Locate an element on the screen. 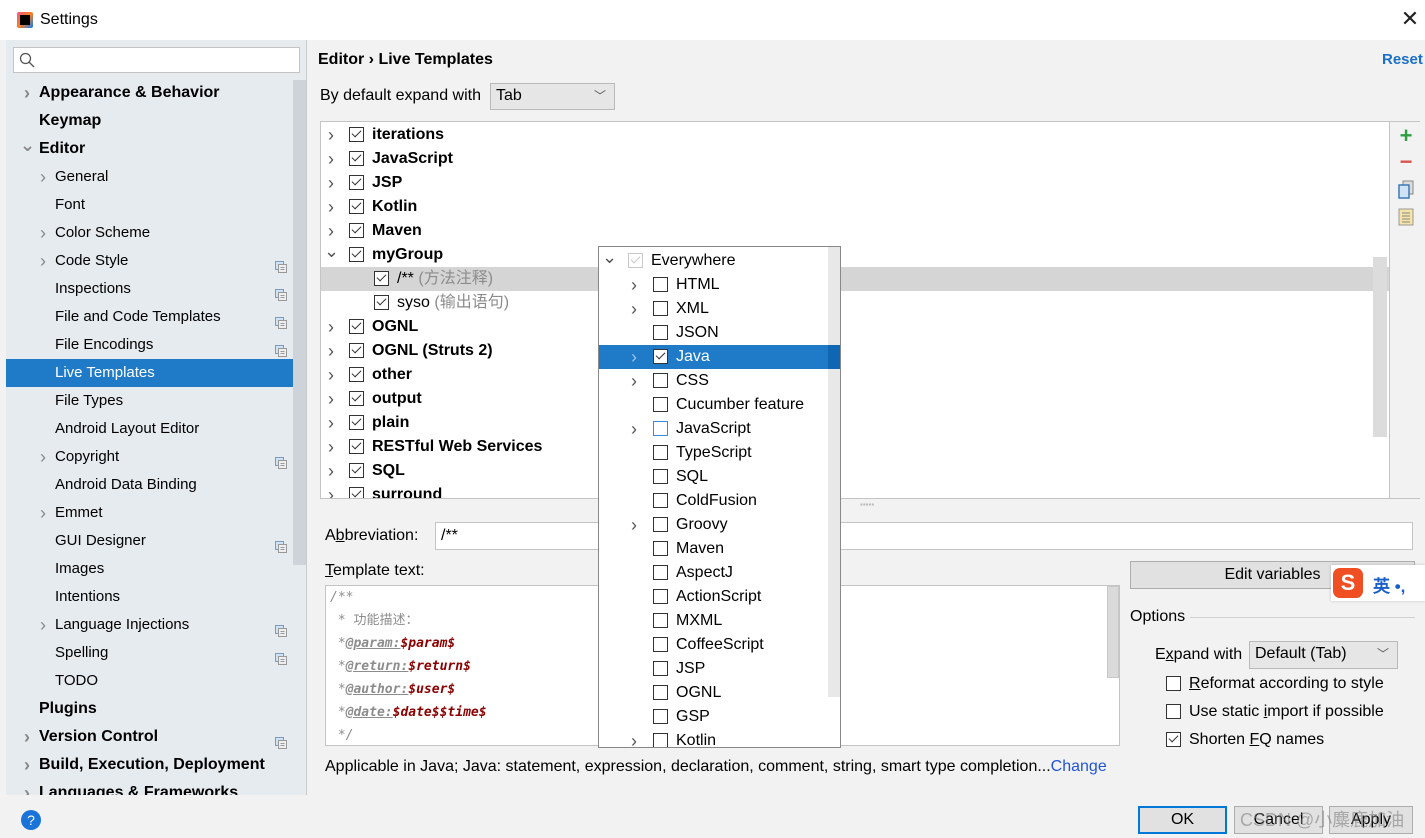  reset-link: Reset is located at coordinates (1402, 59).